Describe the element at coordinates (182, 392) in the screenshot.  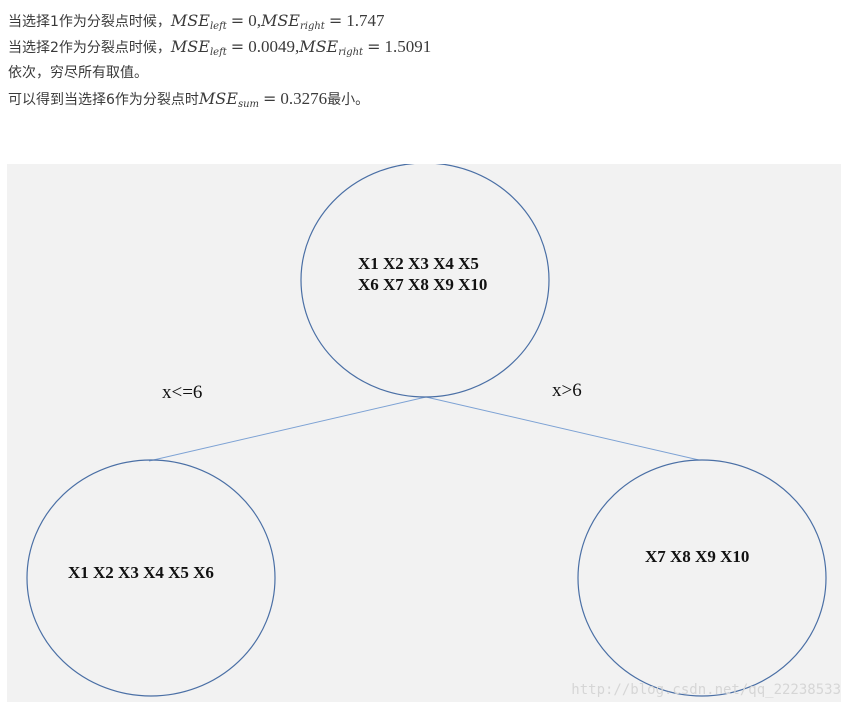
I see `left-edge-label: x<=6` at that location.